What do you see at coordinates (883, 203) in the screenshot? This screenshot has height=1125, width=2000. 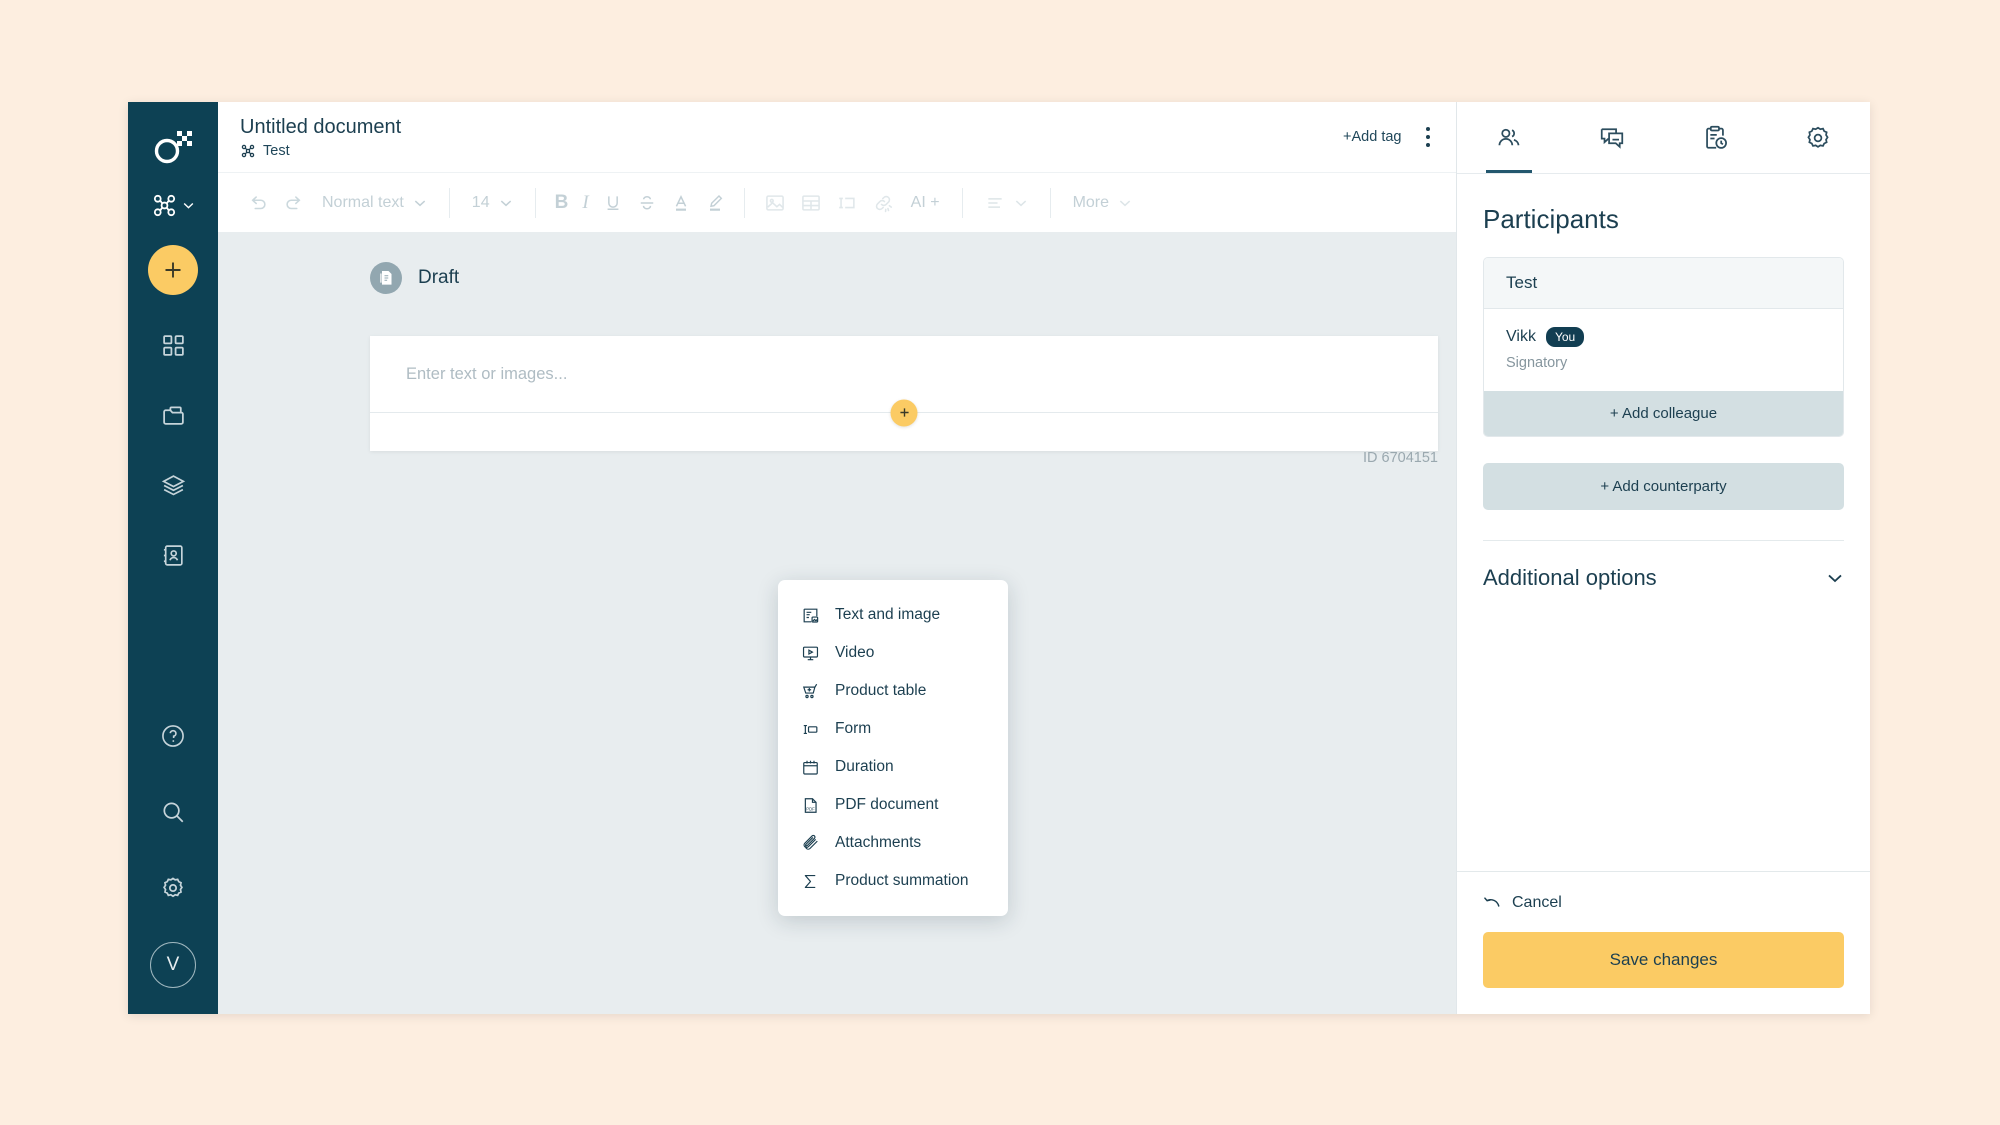 I see `unlink-icon` at bounding box center [883, 203].